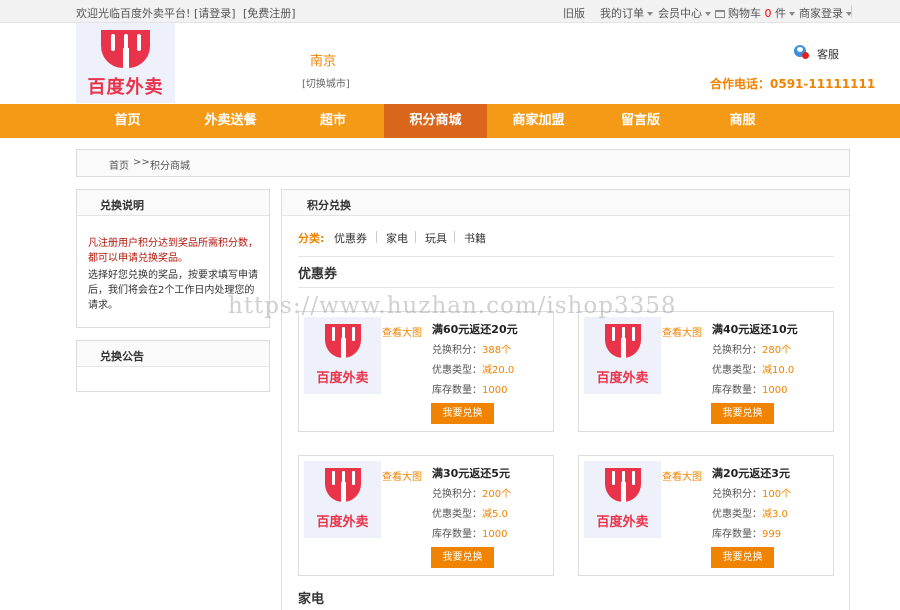 This screenshot has width=900, height=610. Describe the element at coordinates (680, 13) in the screenshot. I see `member-center-label: 会员中心` at that location.